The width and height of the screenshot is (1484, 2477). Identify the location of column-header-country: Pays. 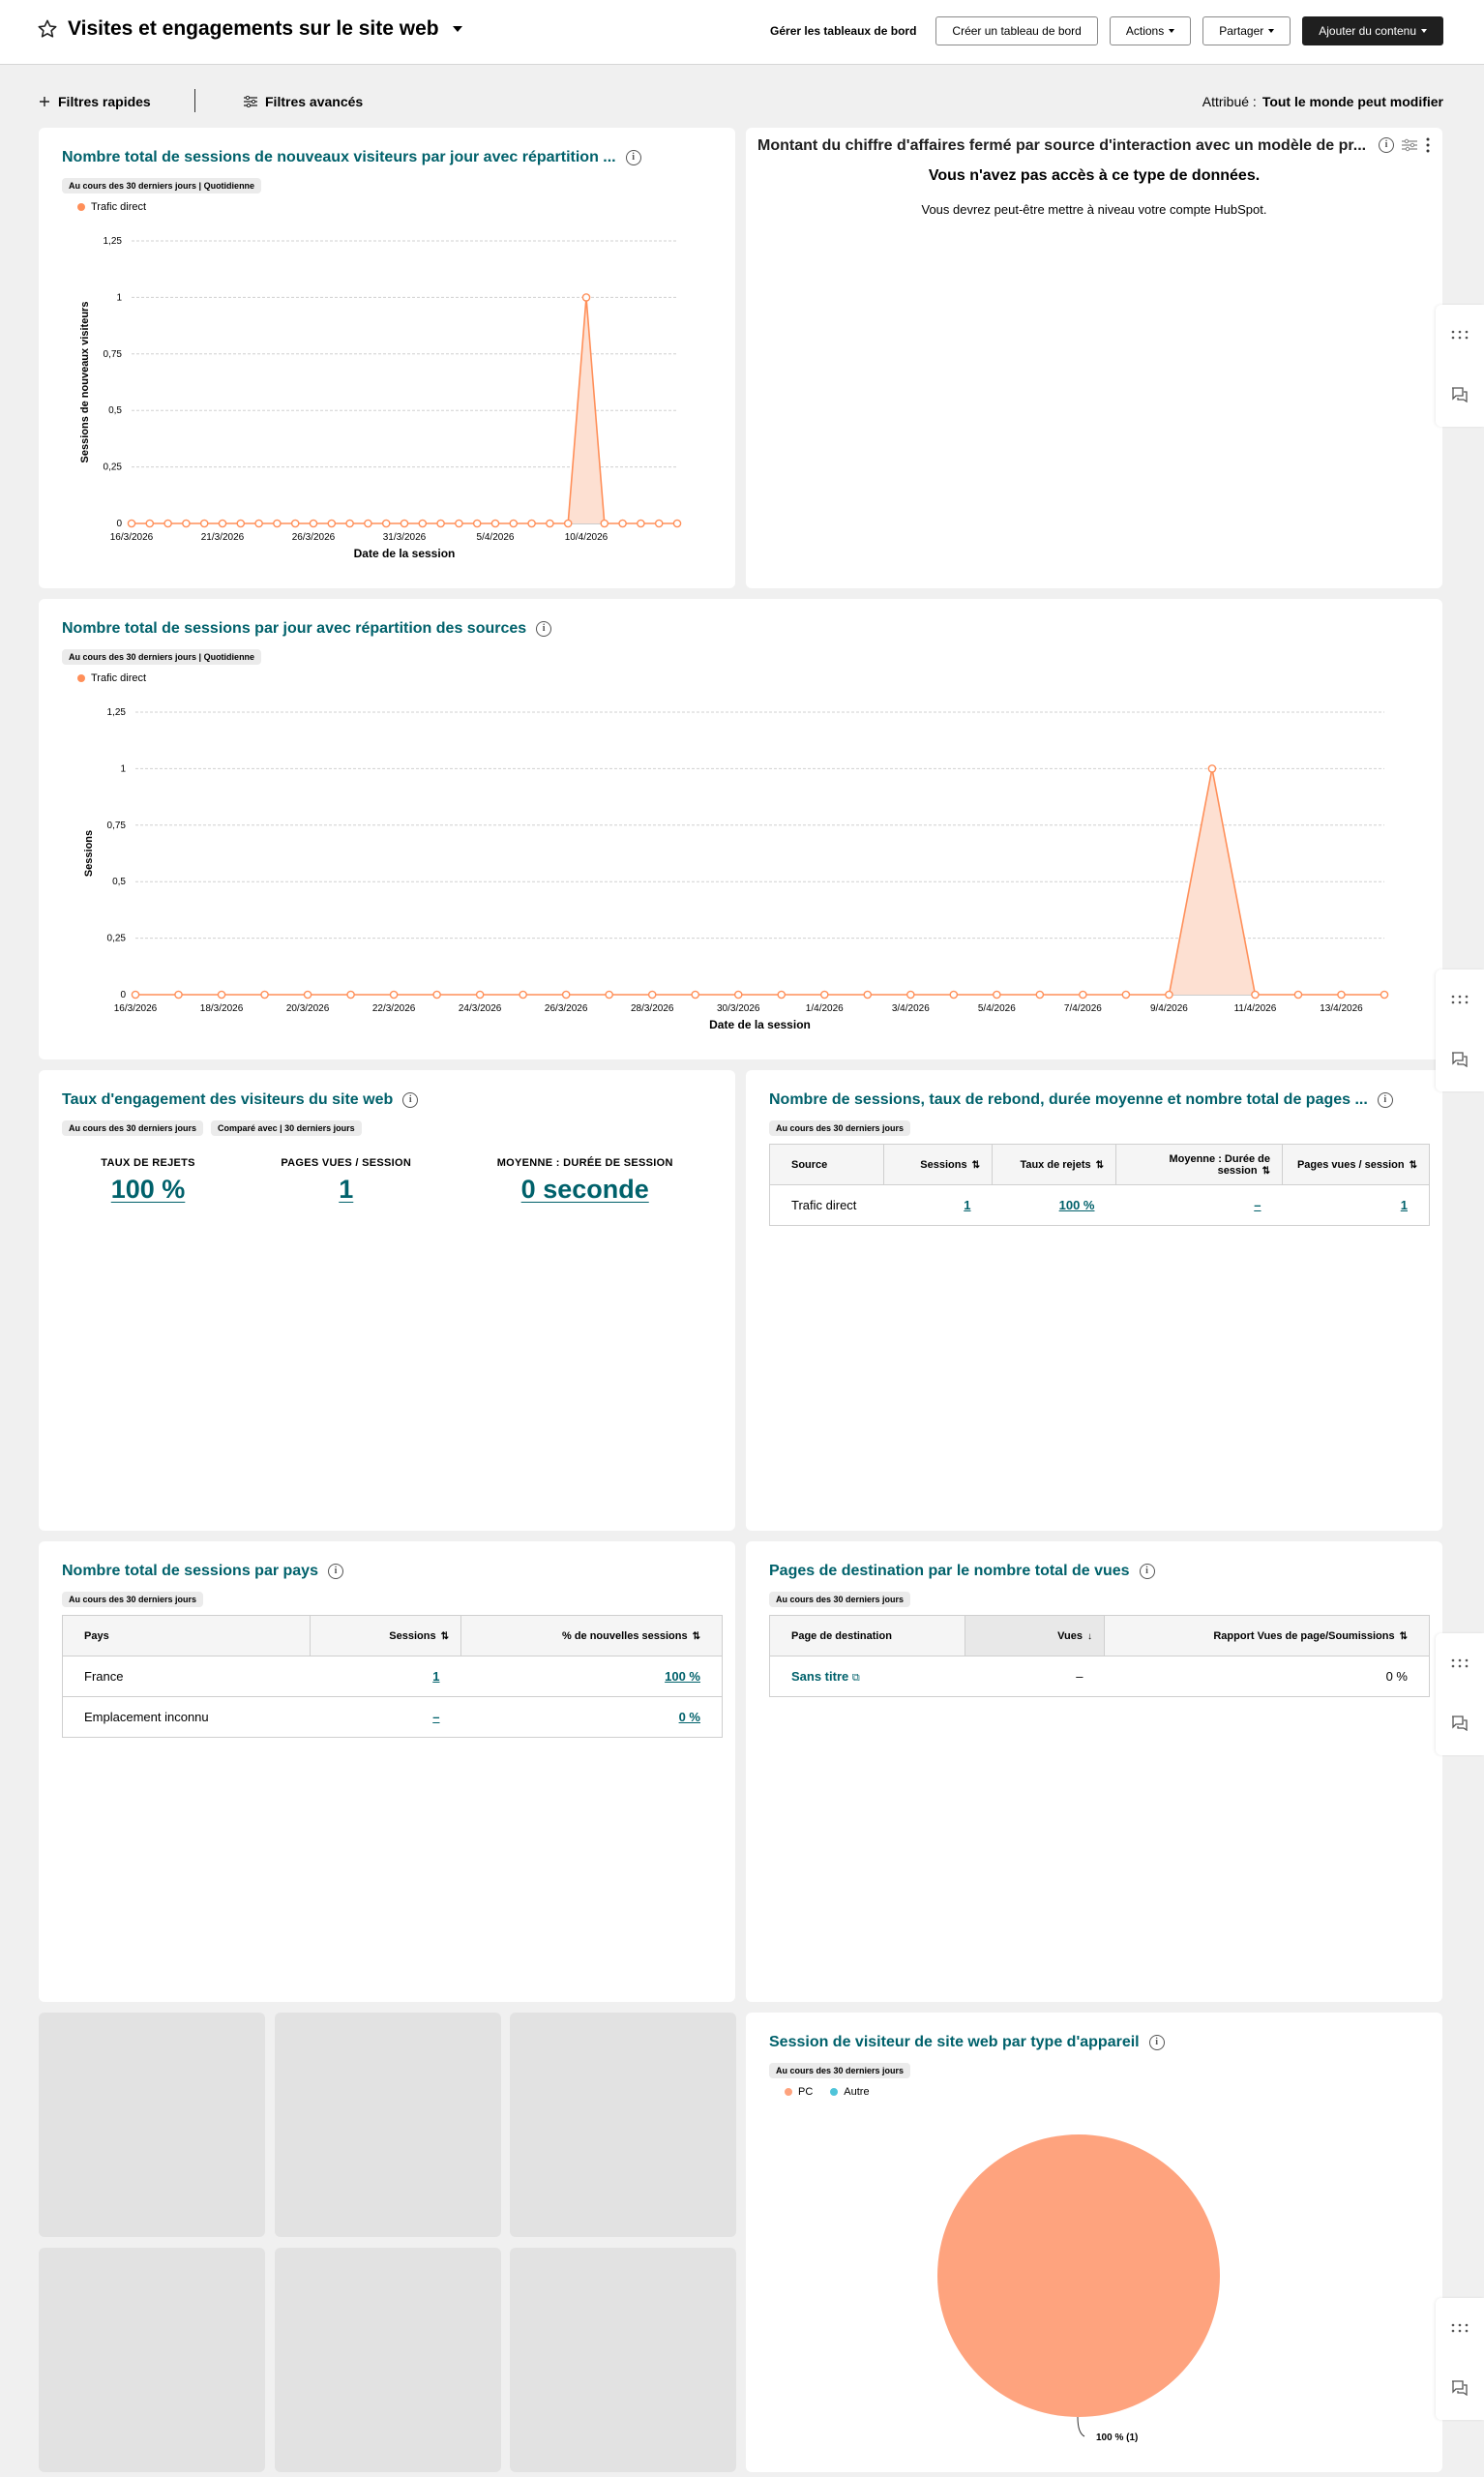
(186, 1635).